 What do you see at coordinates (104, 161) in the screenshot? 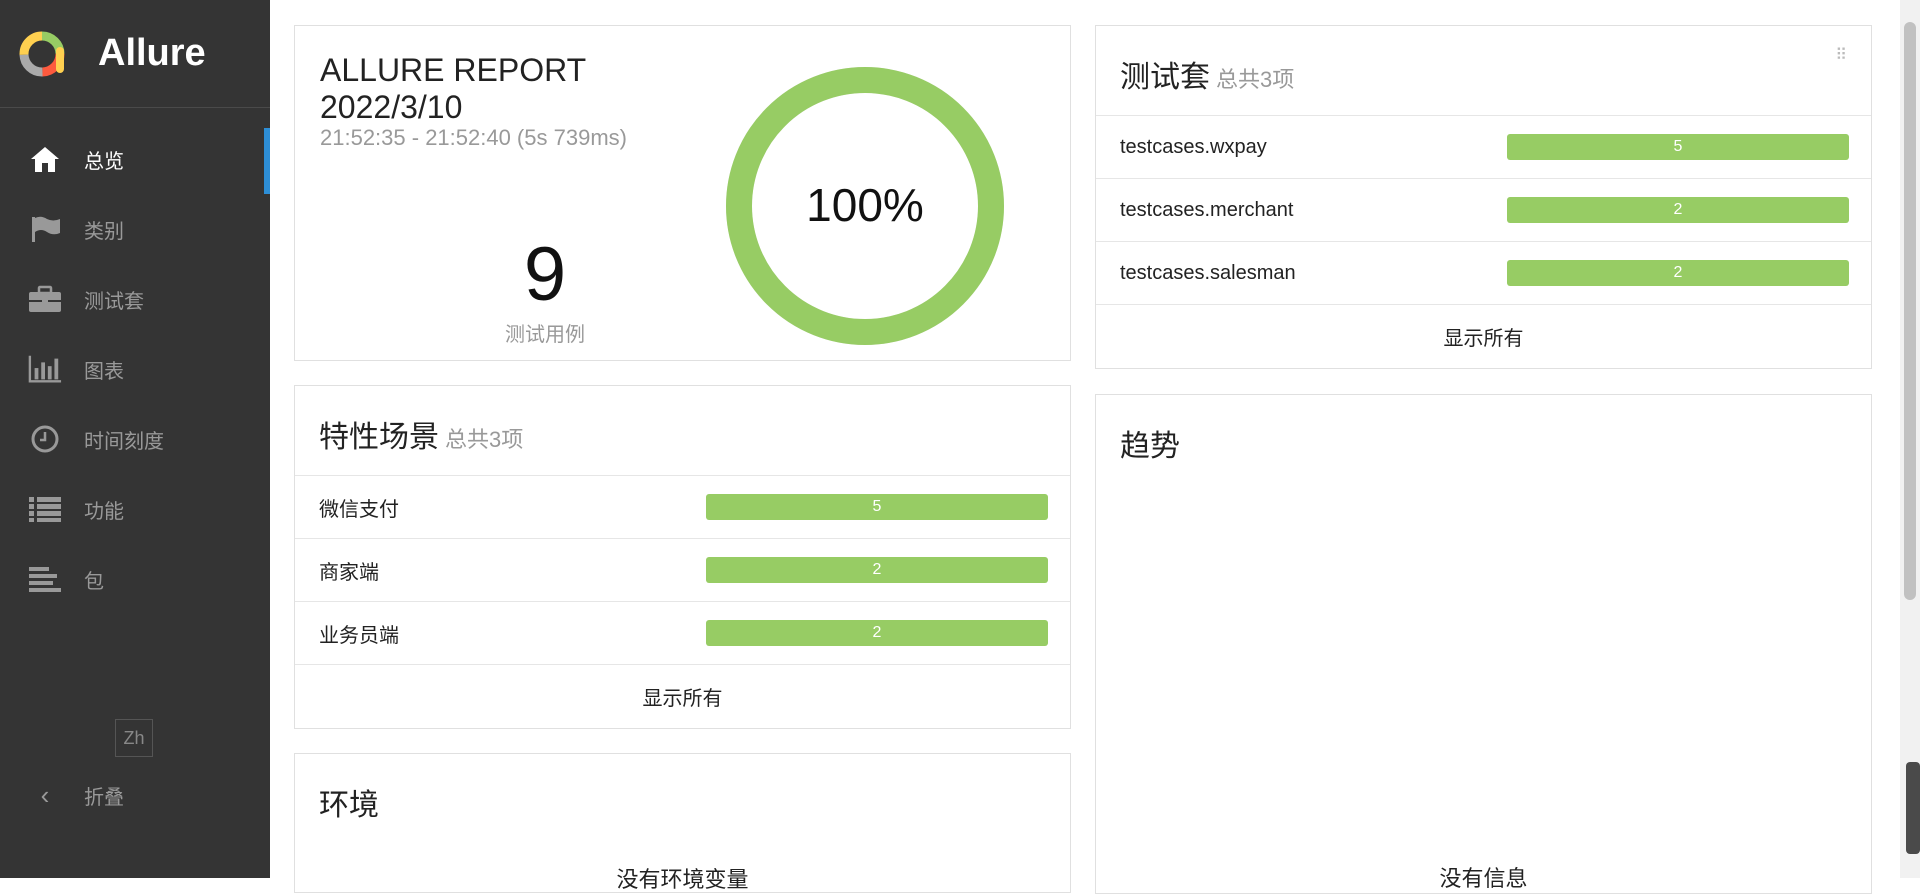
I see `sidebar-item-label: 总览` at bounding box center [104, 161].